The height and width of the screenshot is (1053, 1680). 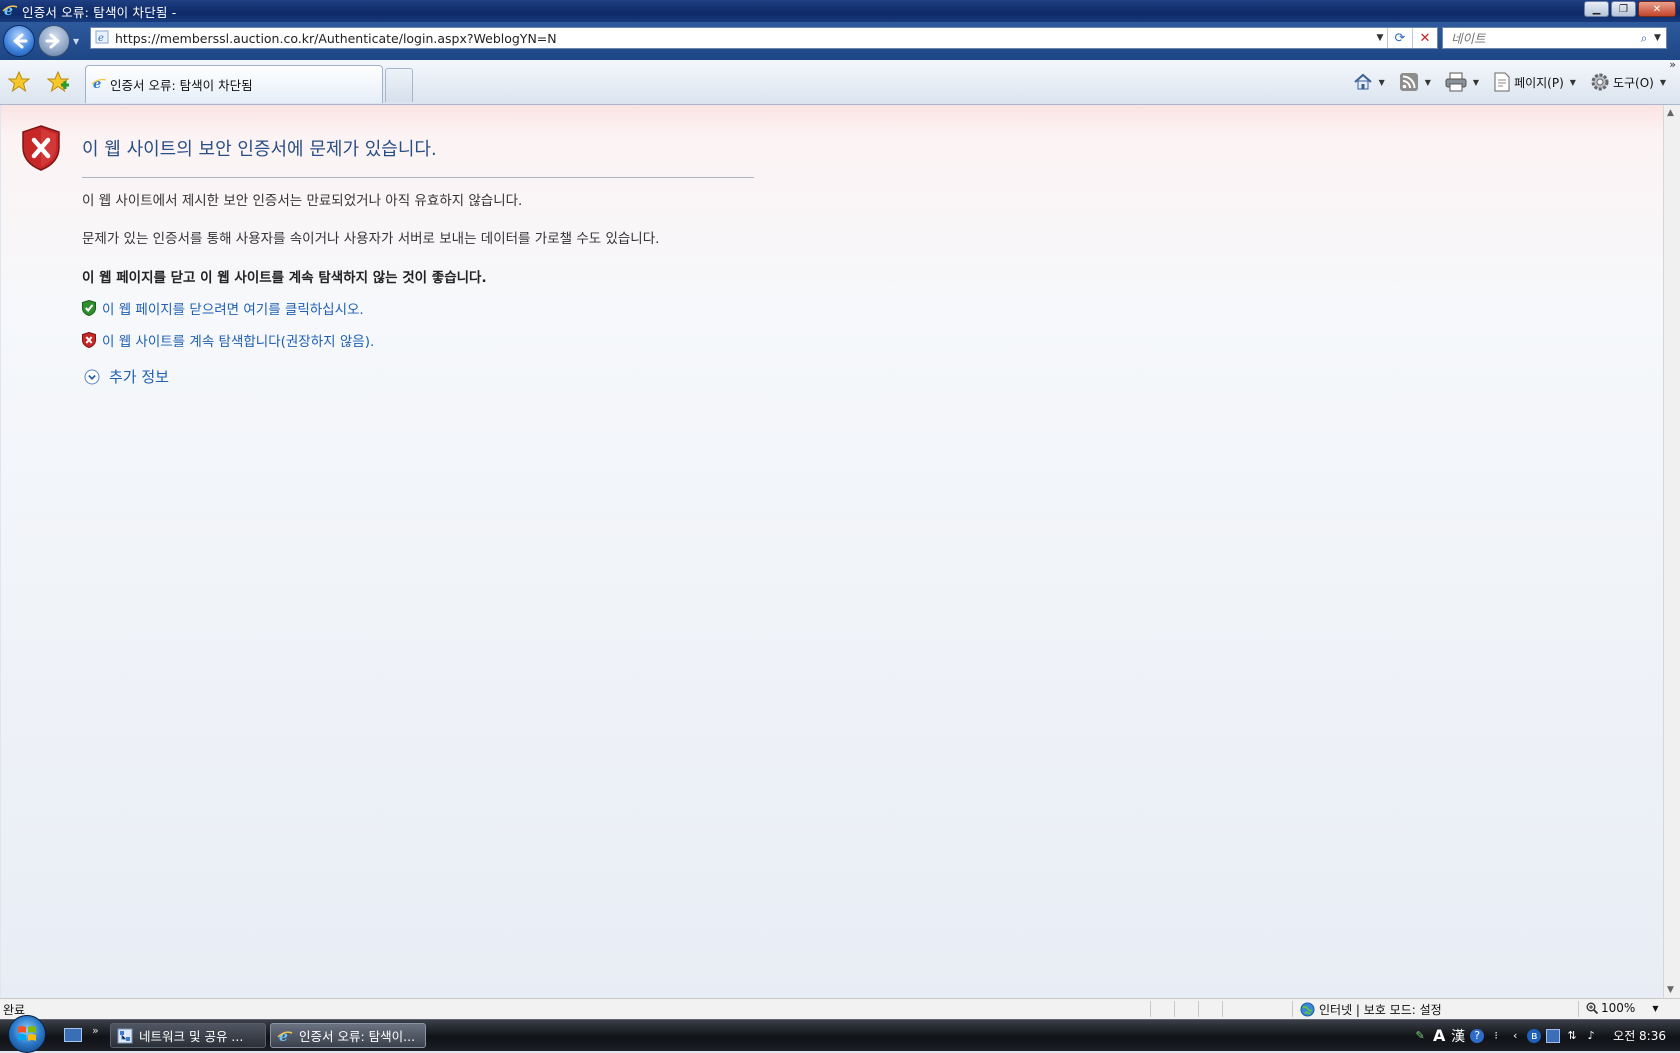 What do you see at coordinates (95, 1030) in the screenshot?
I see `quicklaunch-overflow-icon: »` at bounding box center [95, 1030].